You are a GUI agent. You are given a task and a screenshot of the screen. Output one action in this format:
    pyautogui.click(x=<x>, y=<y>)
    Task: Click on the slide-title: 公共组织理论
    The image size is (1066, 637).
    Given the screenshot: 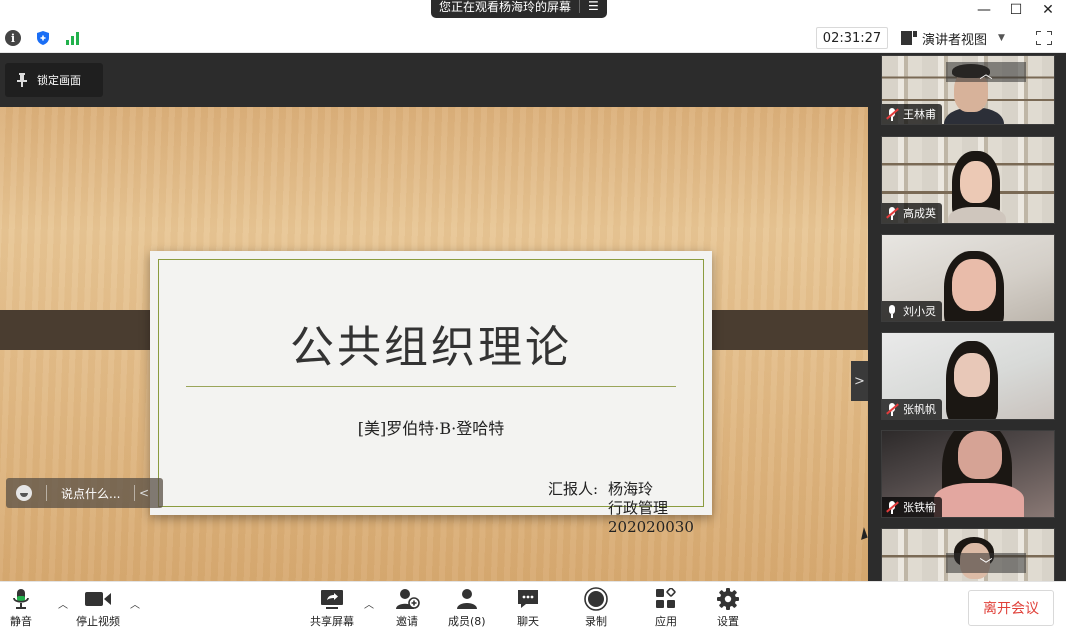 What is the action you would take?
    pyautogui.click(x=431, y=347)
    